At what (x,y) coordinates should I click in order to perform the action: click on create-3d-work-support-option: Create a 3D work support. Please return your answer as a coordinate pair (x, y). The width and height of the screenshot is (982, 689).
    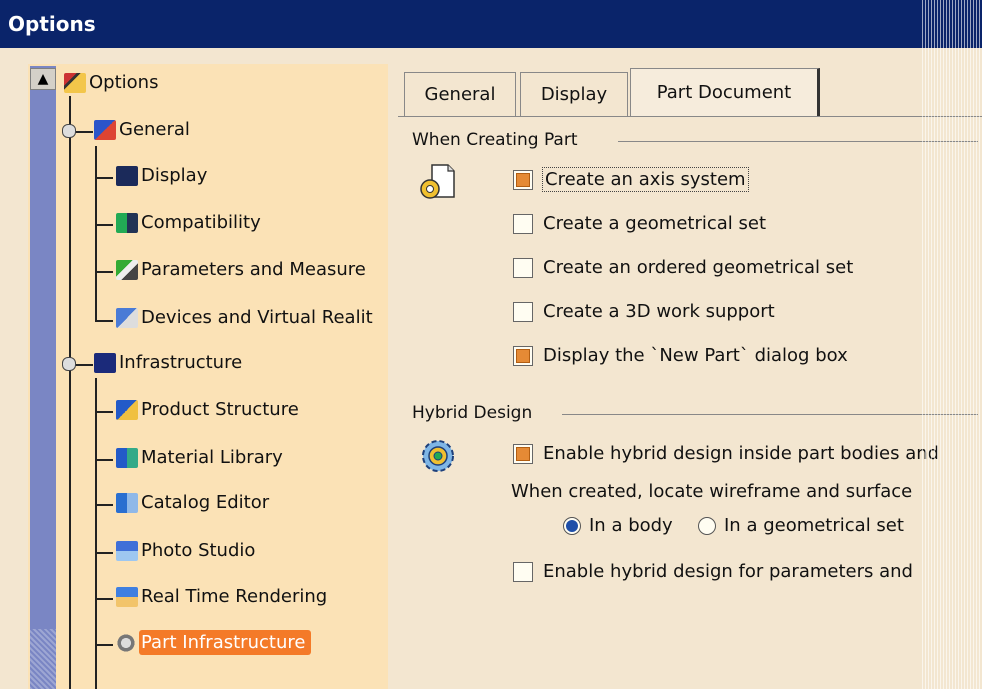
    Looking at the image, I should click on (644, 311).